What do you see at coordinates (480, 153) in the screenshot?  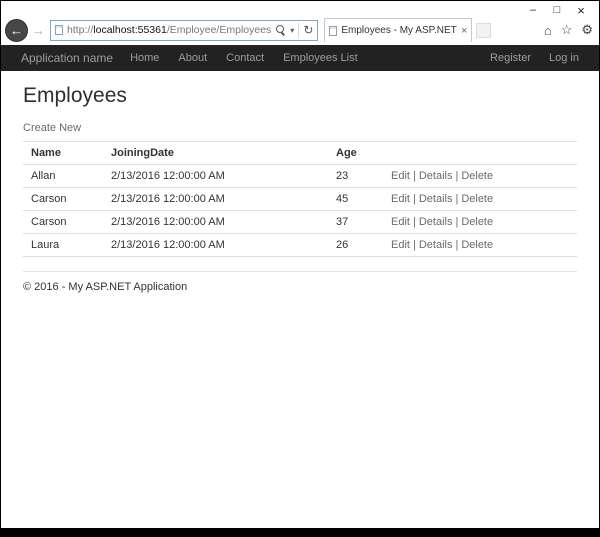 I see `col-header-actions` at bounding box center [480, 153].